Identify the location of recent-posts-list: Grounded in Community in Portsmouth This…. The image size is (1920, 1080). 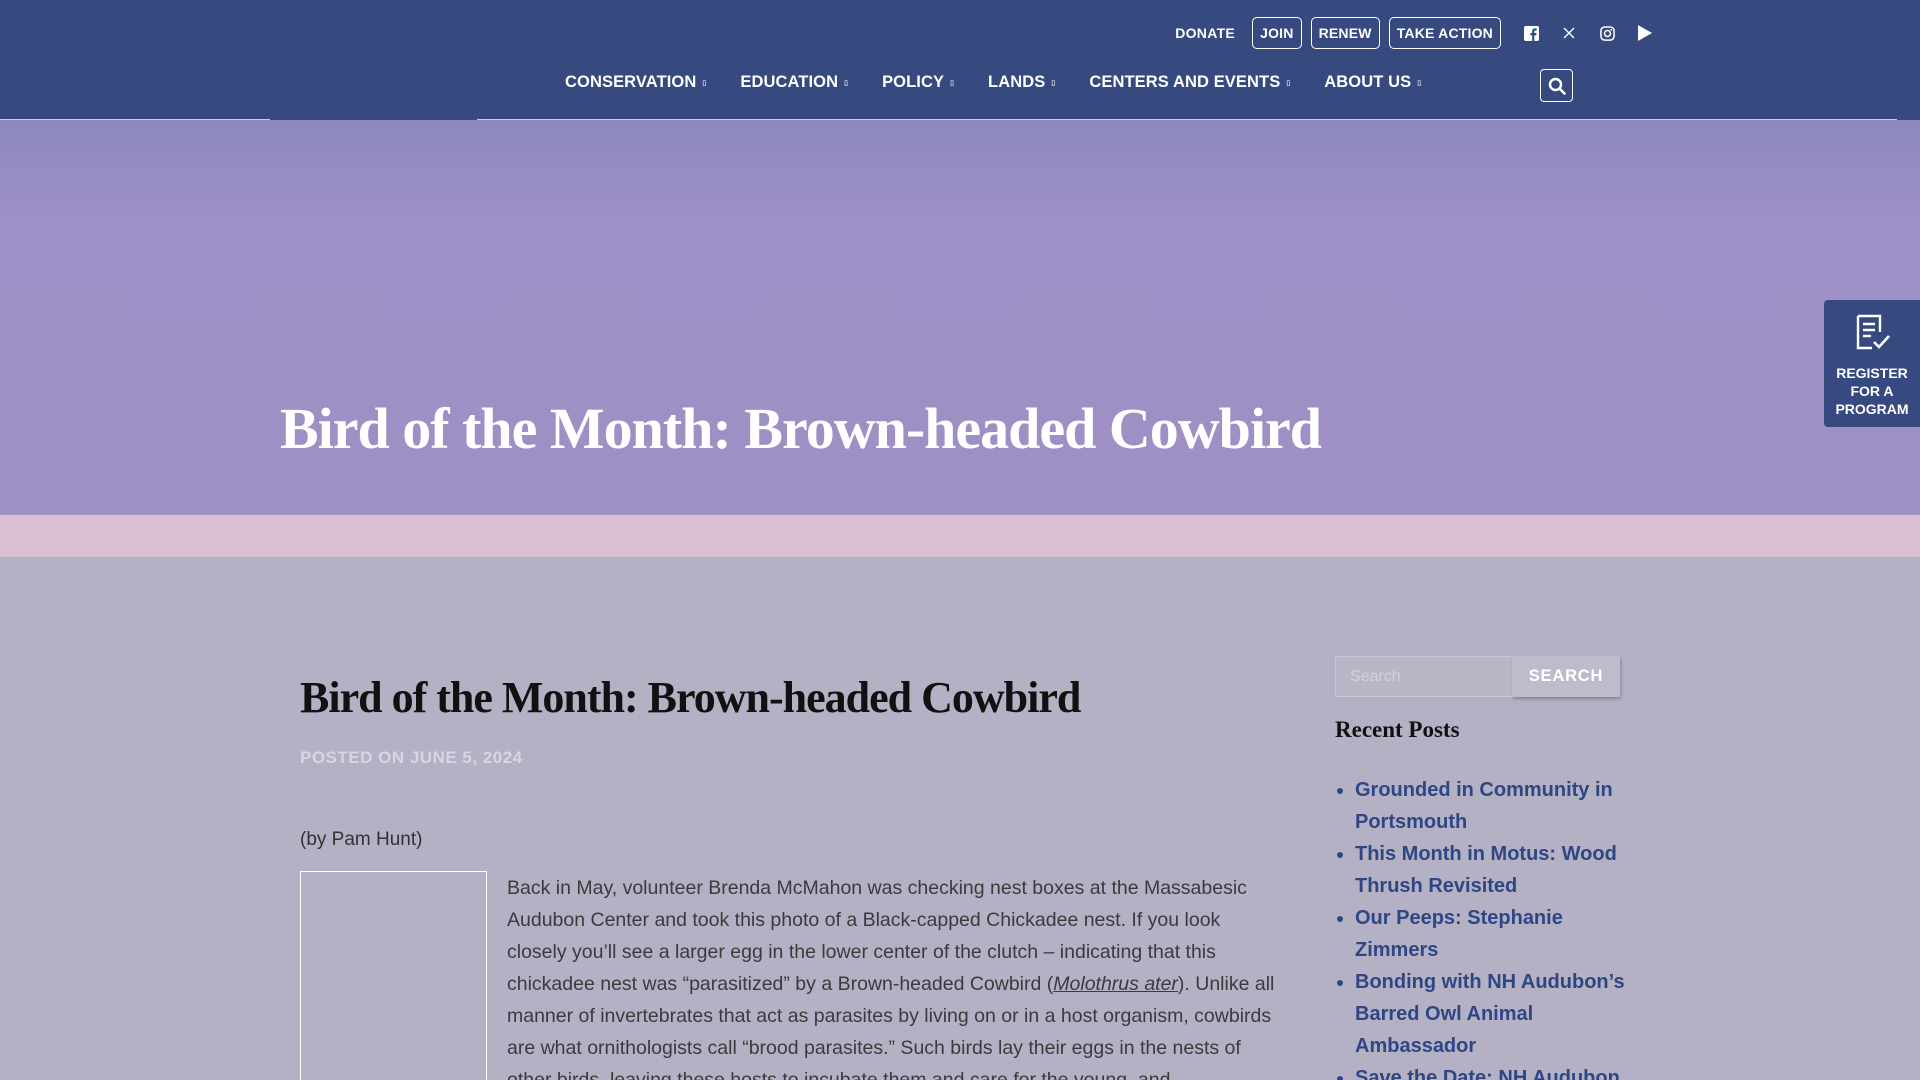
(1492, 927).